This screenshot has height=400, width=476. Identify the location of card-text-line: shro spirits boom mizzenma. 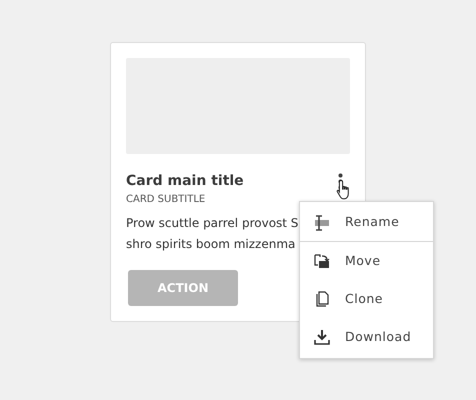
(211, 244).